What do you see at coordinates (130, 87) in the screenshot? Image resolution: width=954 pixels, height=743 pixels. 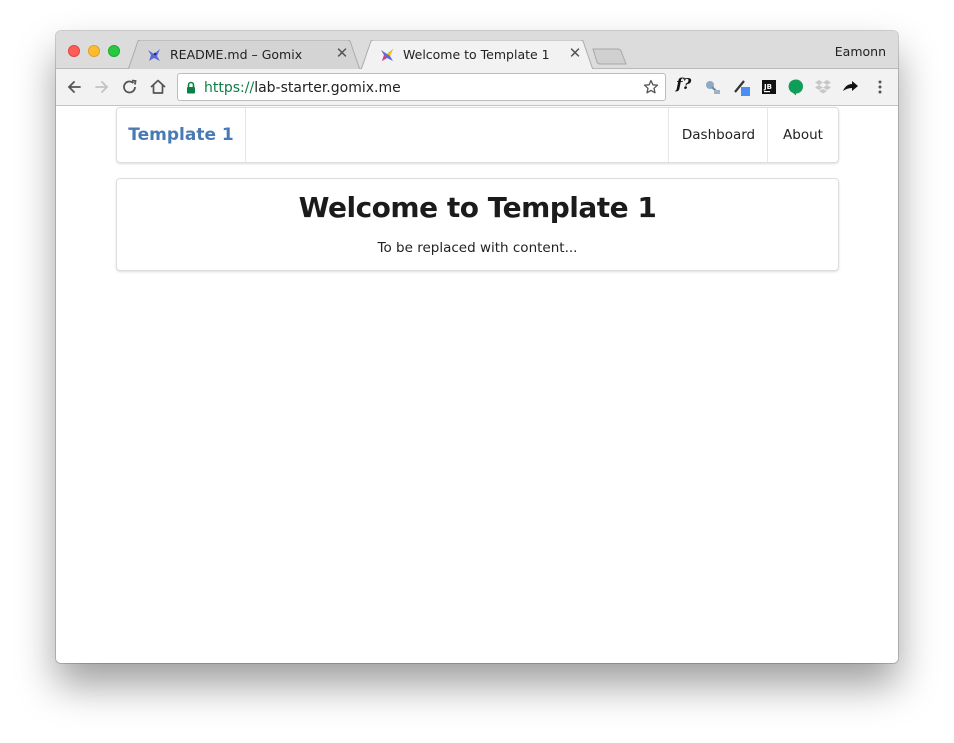 I see `reload-icon` at bounding box center [130, 87].